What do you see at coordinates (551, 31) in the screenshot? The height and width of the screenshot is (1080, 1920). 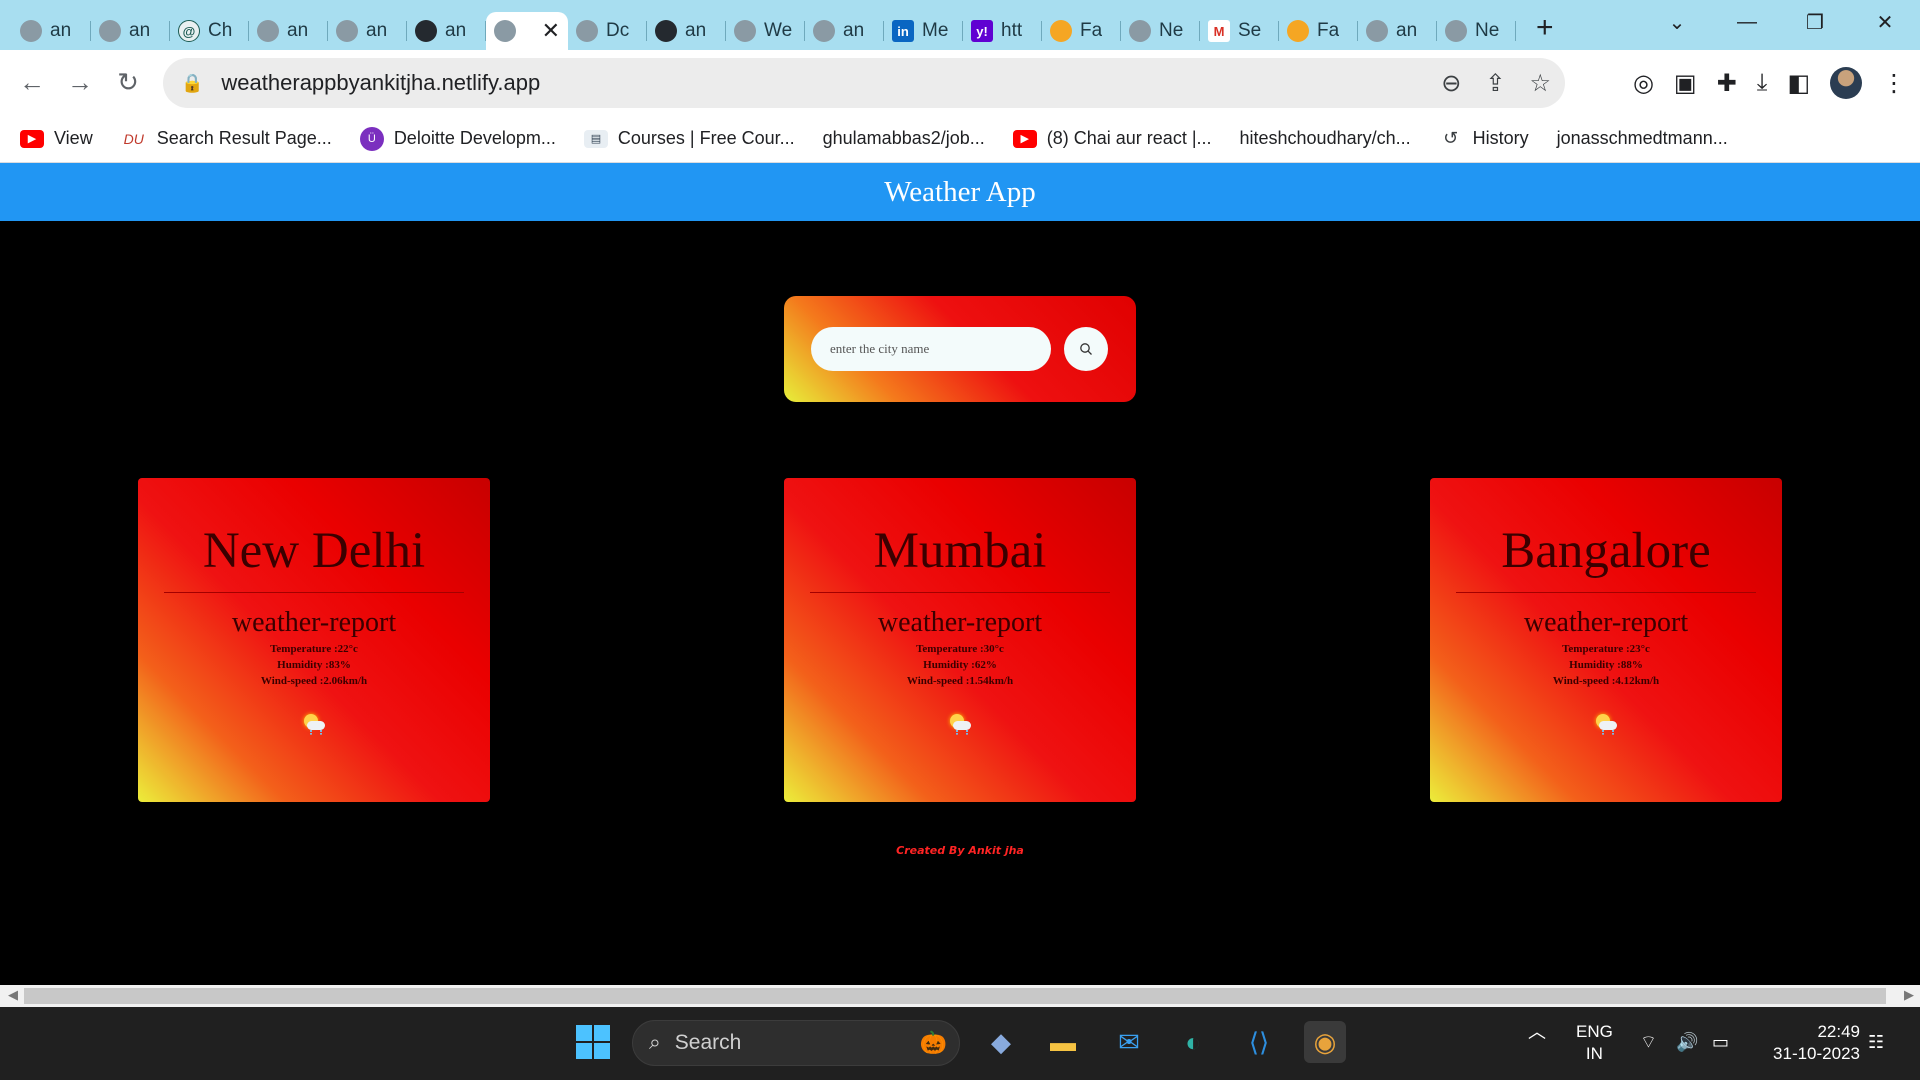 I see `close-tab-icon: ✕` at bounding box center [551, 31].